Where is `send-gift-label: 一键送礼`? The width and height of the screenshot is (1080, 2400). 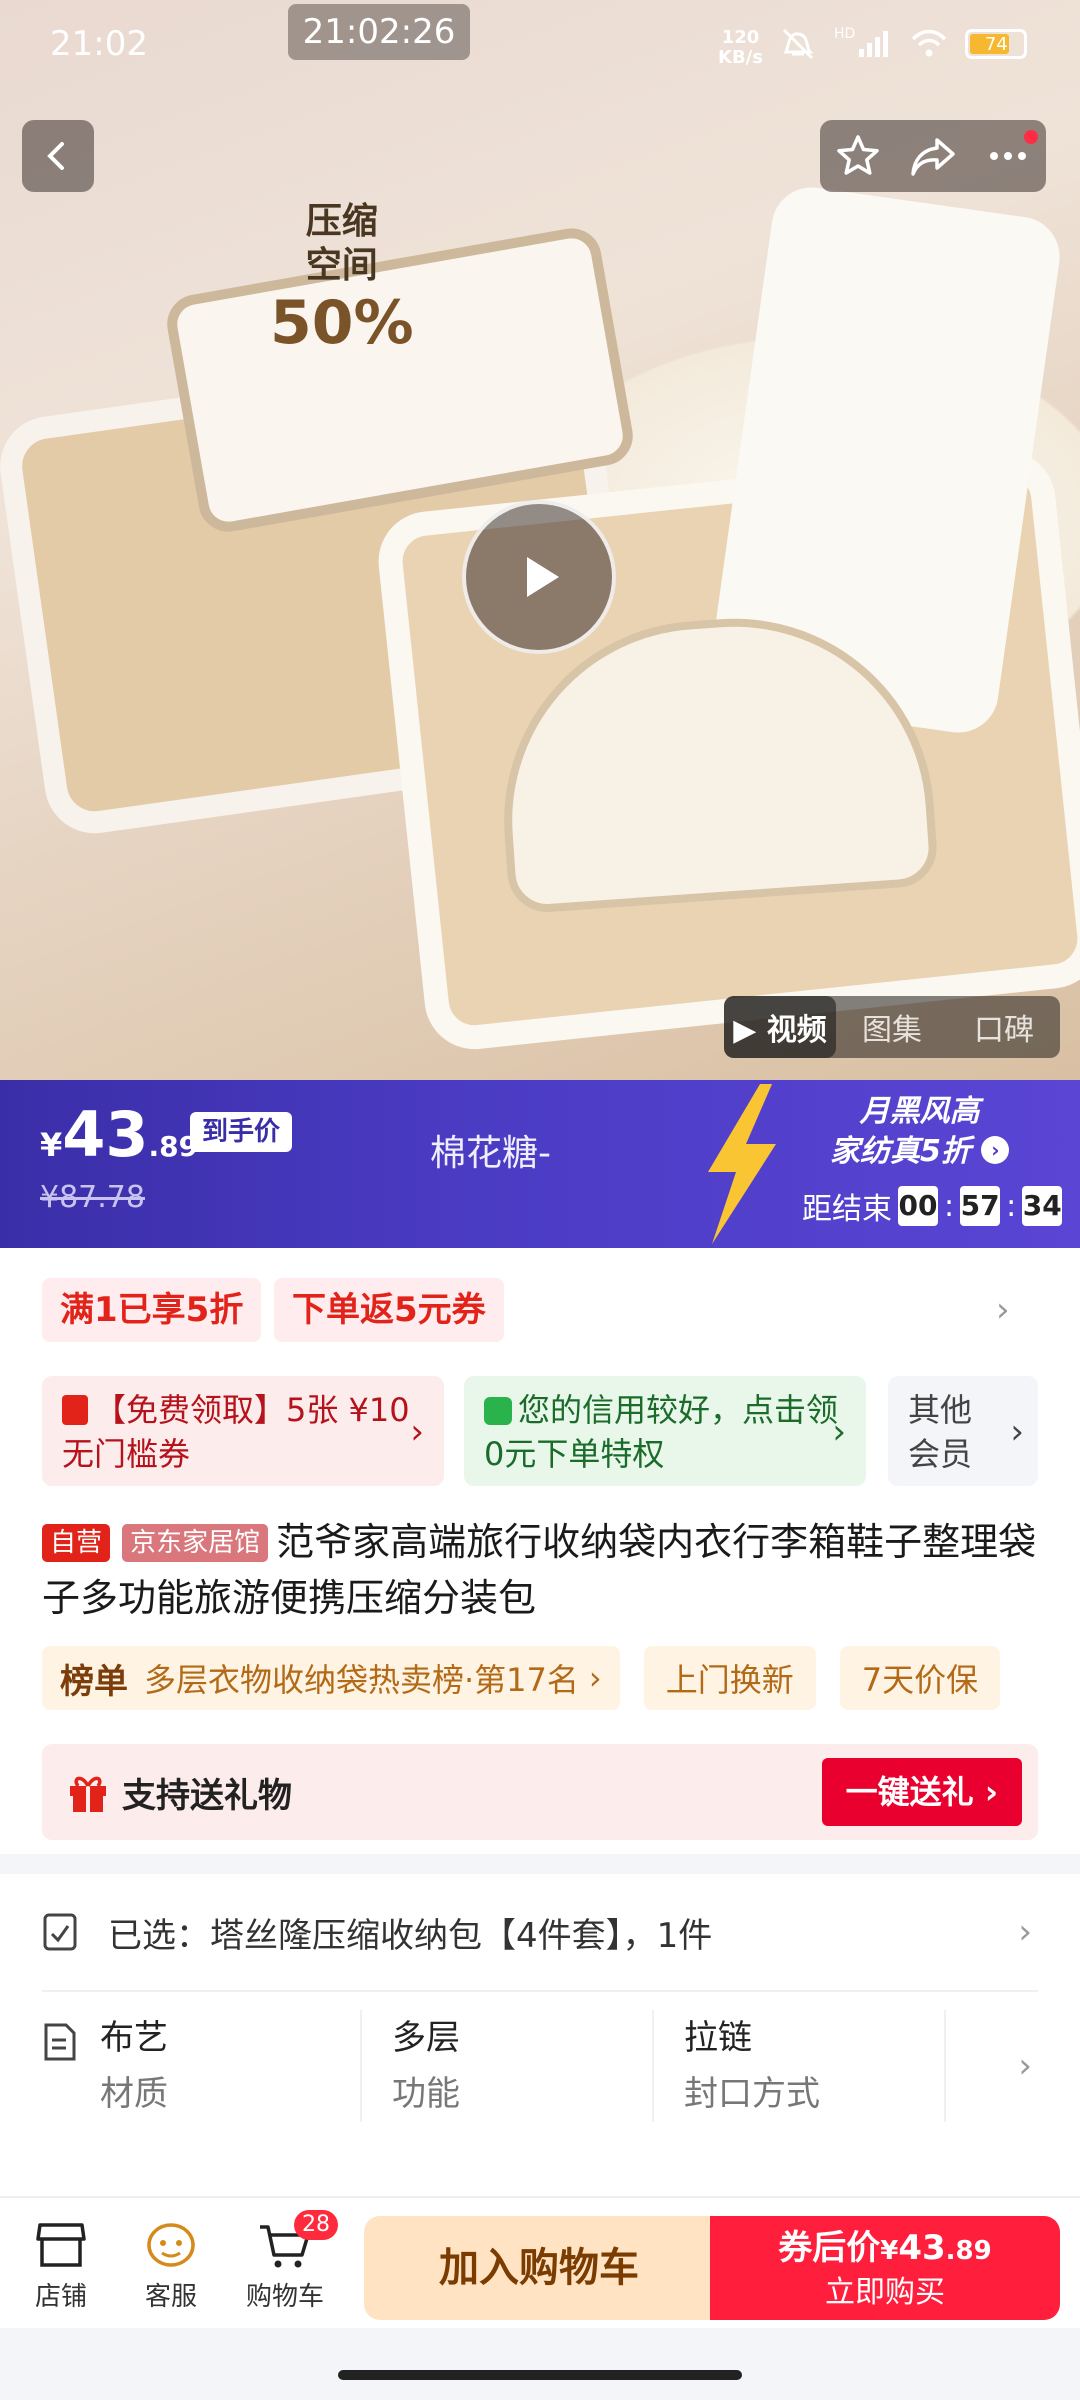 send-gift-label: 一键送礼 is located at coordinates (909, 1792).